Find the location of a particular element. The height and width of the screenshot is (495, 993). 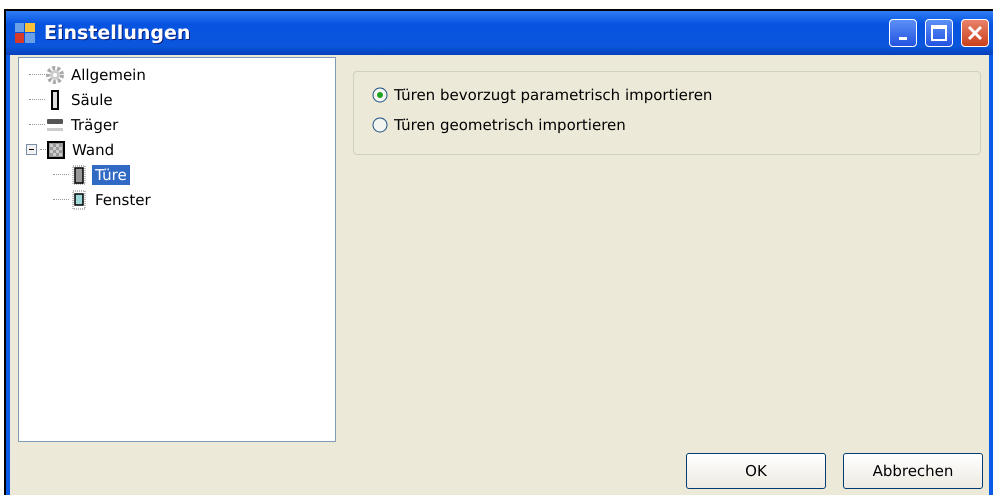

minimize-icon is located at coordinates (903, 38).